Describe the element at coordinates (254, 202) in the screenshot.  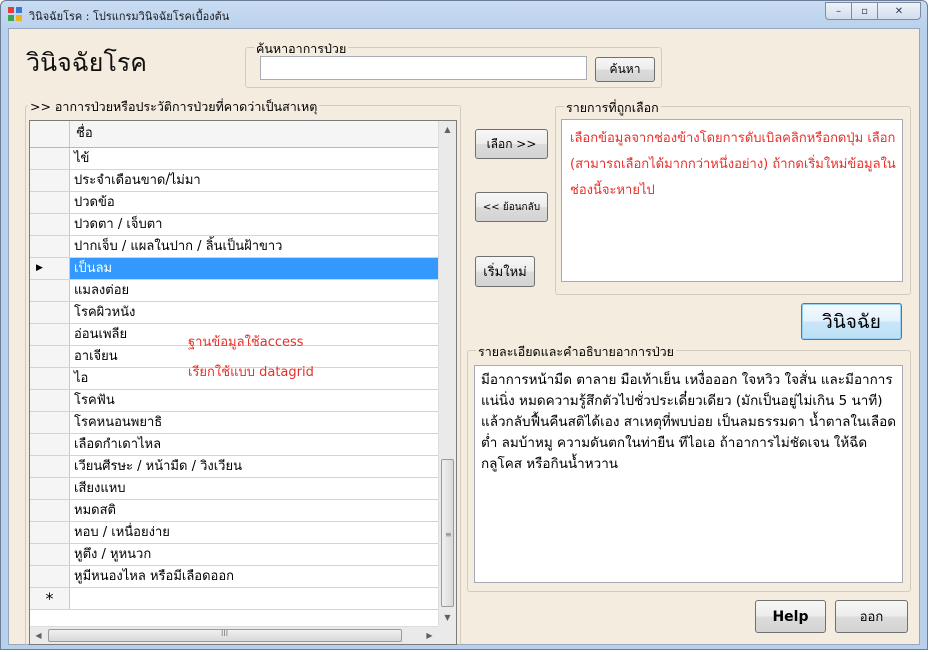
I see `symptom-cell: ปวดข้อ` at that location.